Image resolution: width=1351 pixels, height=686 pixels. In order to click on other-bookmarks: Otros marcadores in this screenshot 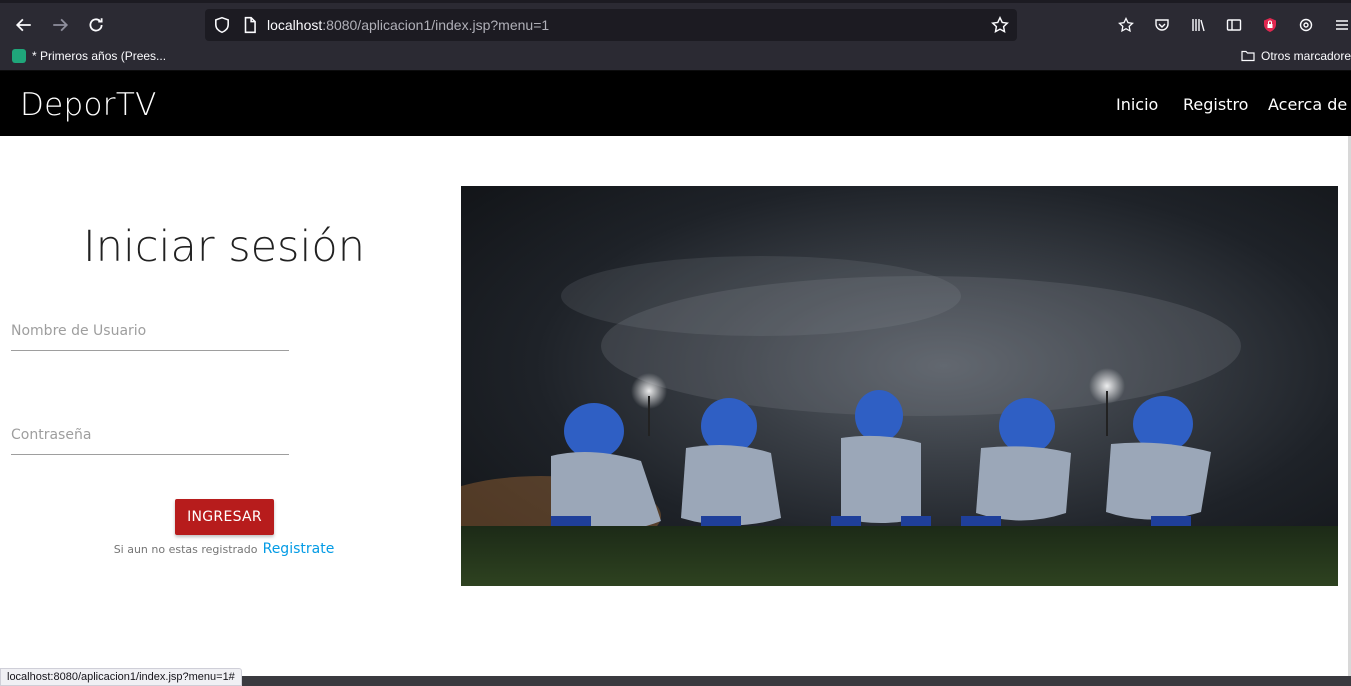, I will do `click(1296, 56)`.